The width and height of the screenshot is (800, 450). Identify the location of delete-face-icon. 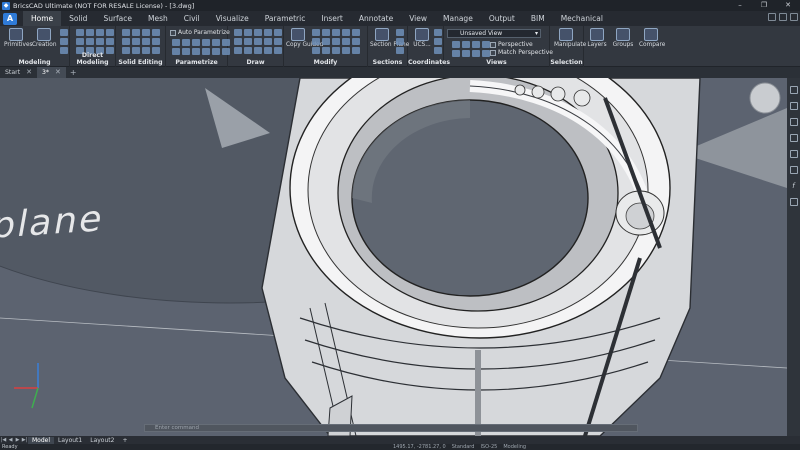
(90, 41).